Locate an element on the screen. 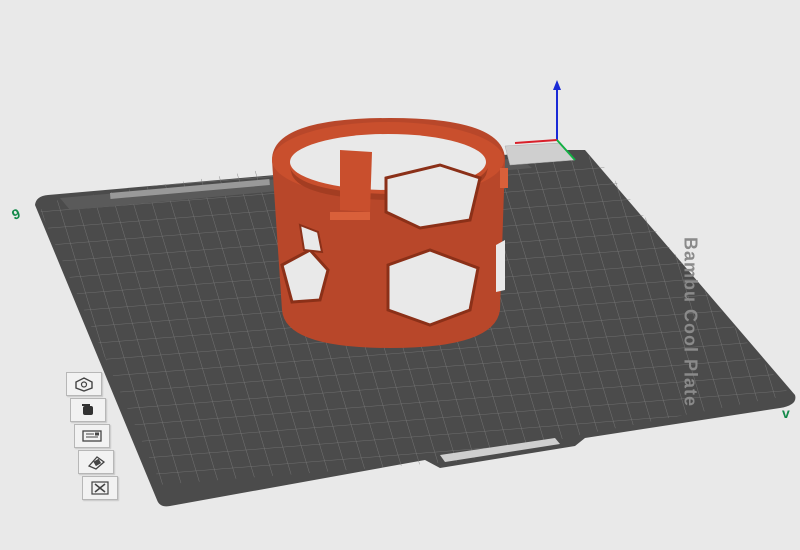 The width and height of the screenshot is (800, 550). ring-model is located at coordinates (390, 233).